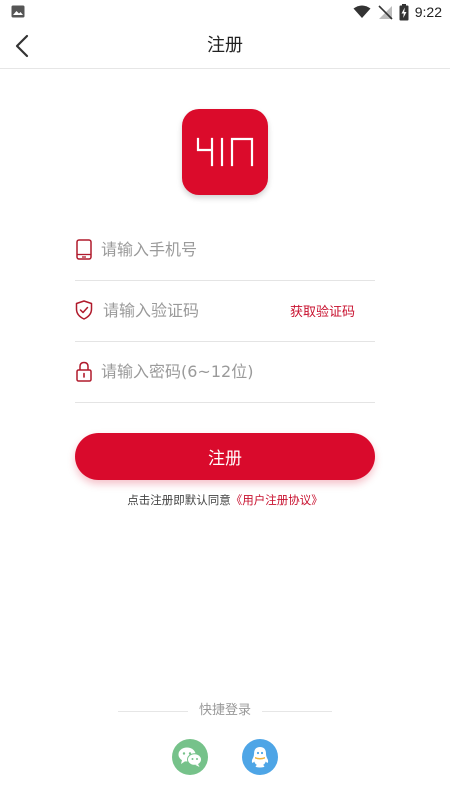  Describe the element at coordinates (277, 500) in the screenshot. I see `agreement-link: 《用户注册协议》` at that location.